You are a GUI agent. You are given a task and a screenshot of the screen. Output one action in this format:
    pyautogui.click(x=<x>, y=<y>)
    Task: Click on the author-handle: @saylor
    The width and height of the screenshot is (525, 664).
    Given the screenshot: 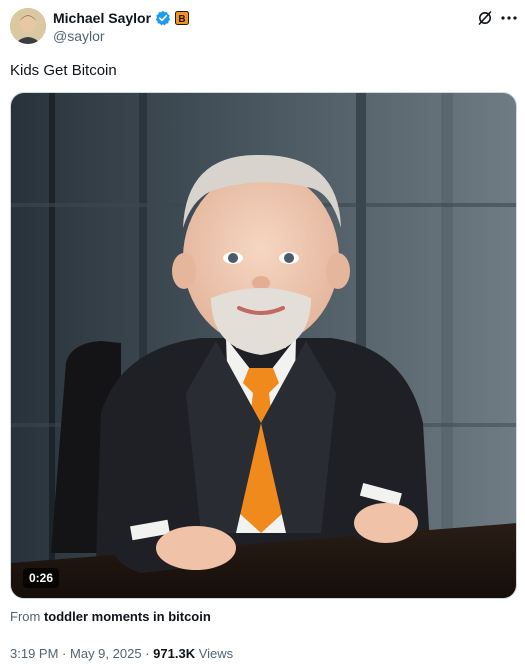 What is the action you would take?
    pyautogui.click(x=79, y=36)
    